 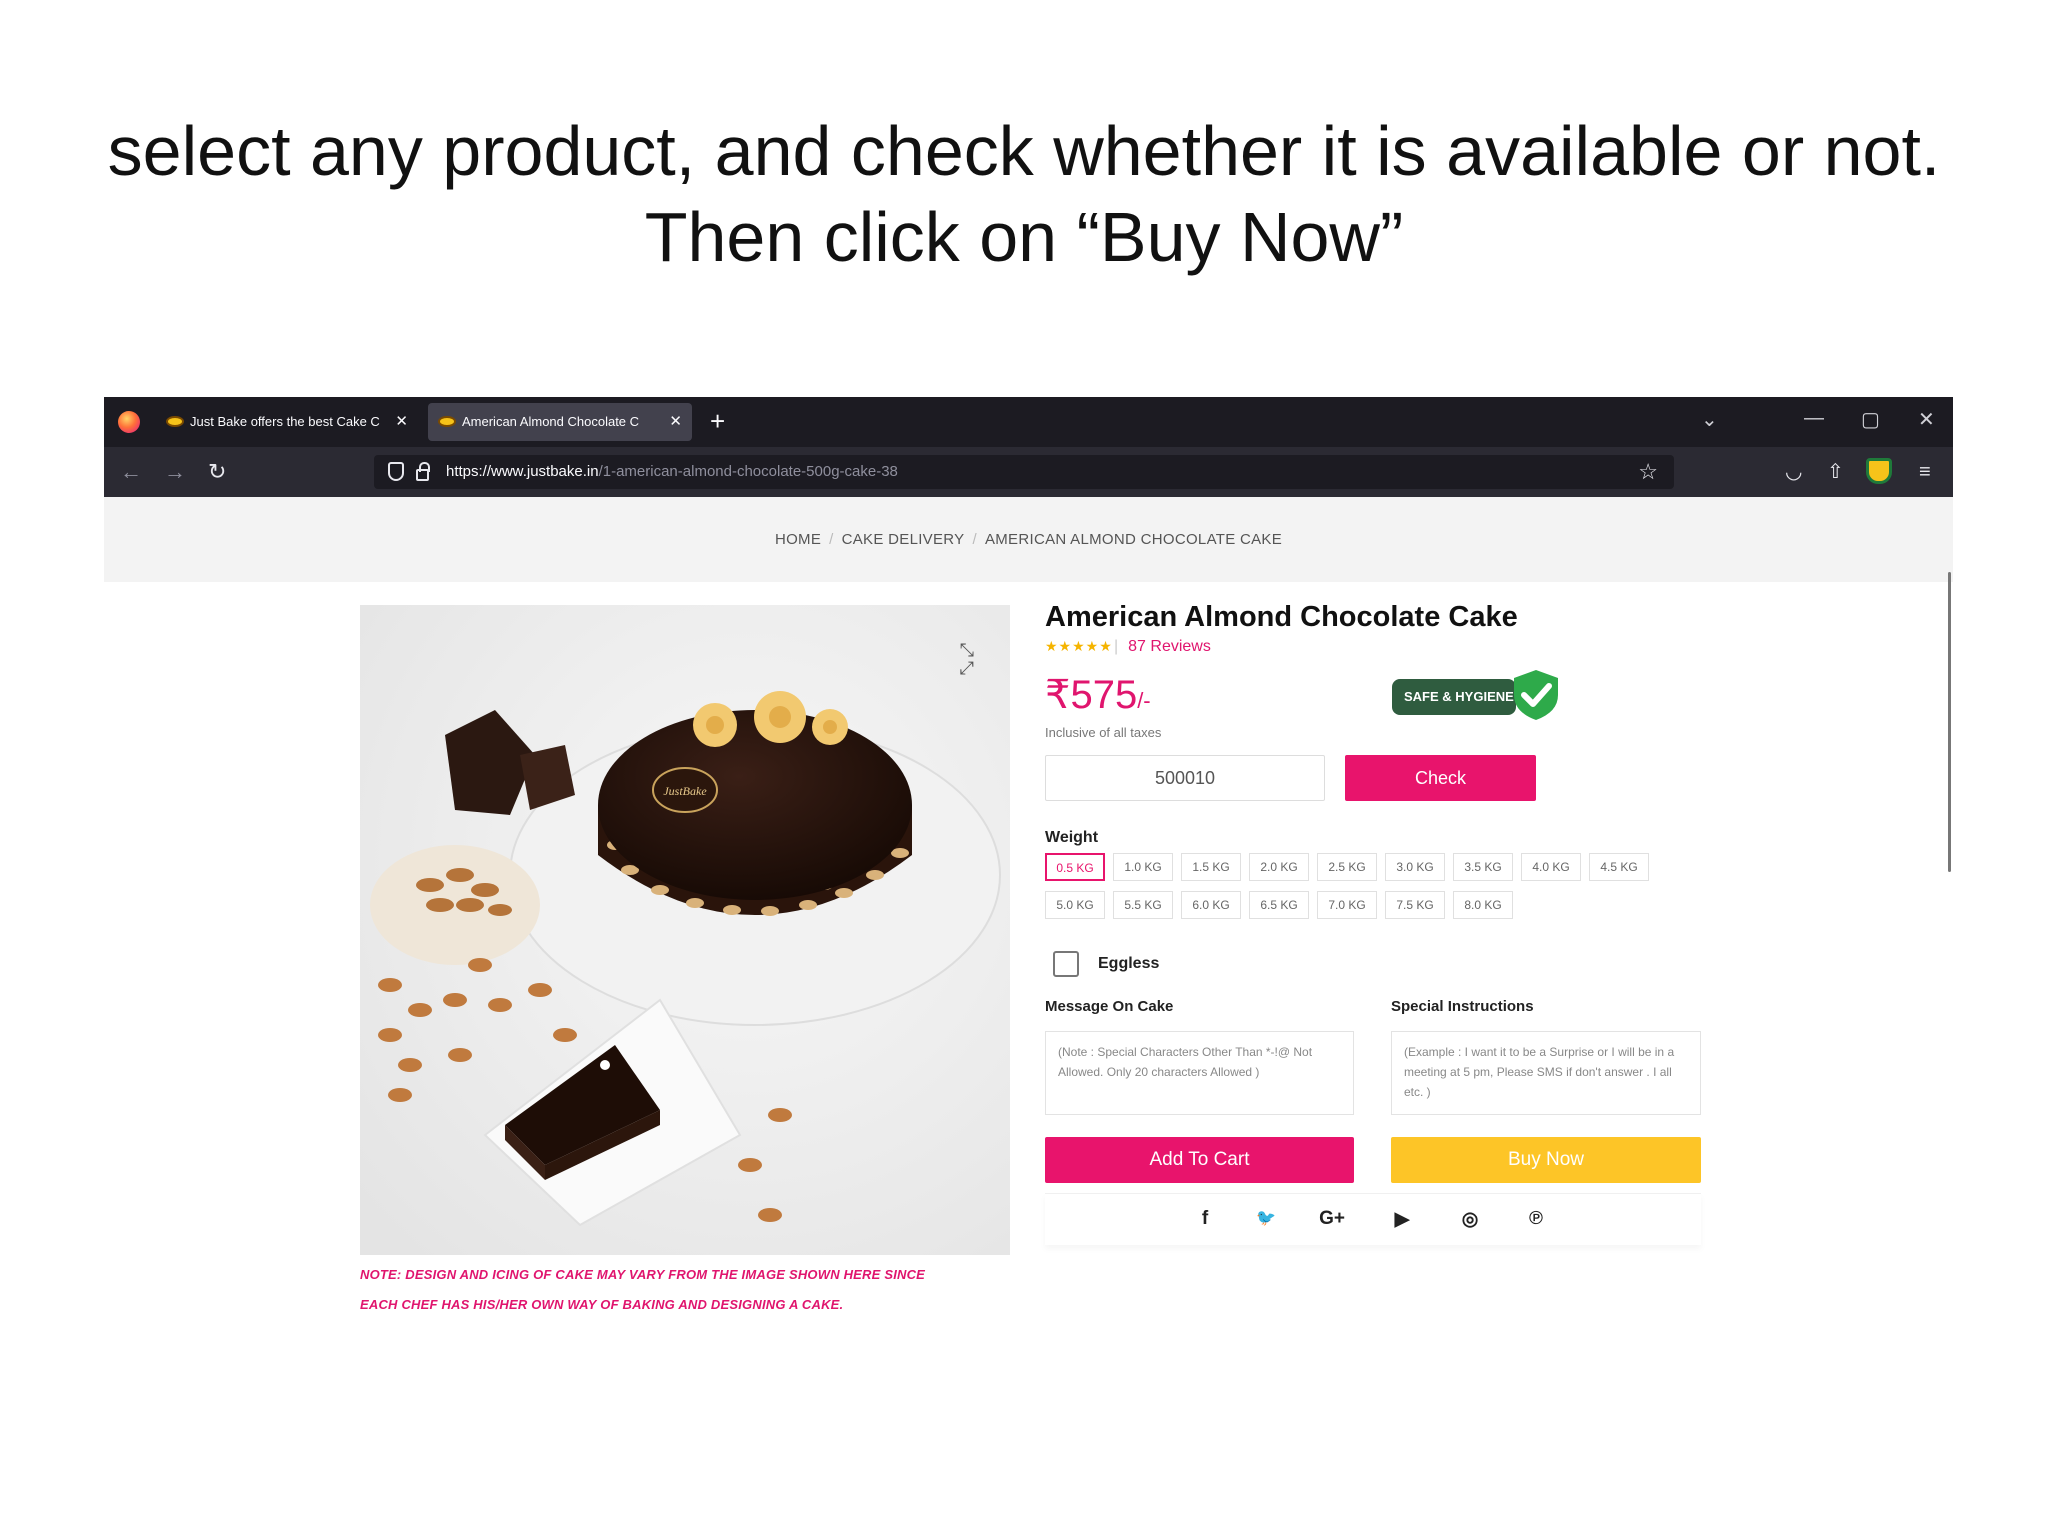 I want to click on cake-photo: JustBake, so click(x=685, y=930).